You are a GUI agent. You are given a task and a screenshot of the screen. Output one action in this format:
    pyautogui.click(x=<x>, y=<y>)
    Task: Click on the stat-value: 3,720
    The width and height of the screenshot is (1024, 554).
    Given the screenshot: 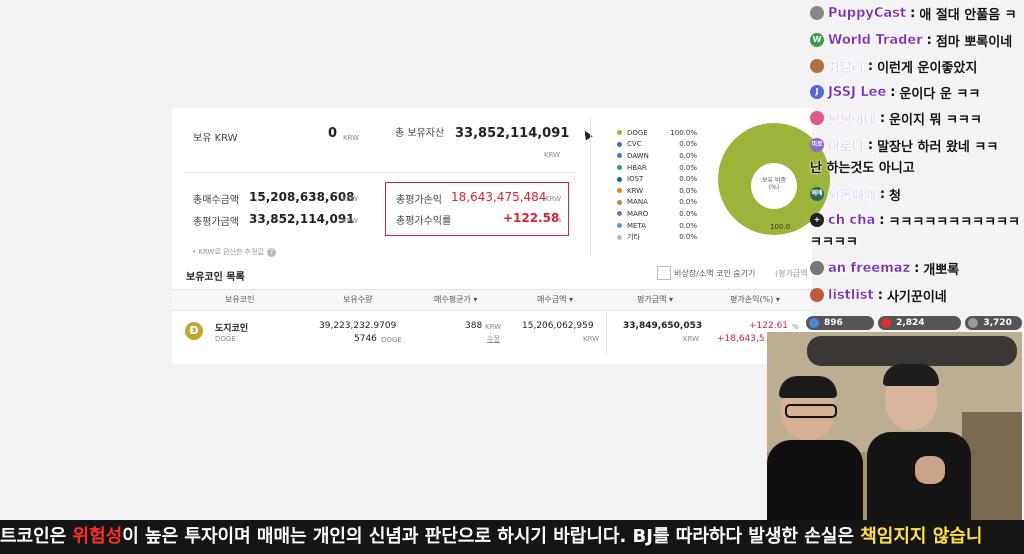 What is the action you would take?
    pyautogui.click(x=997, y=323)
    